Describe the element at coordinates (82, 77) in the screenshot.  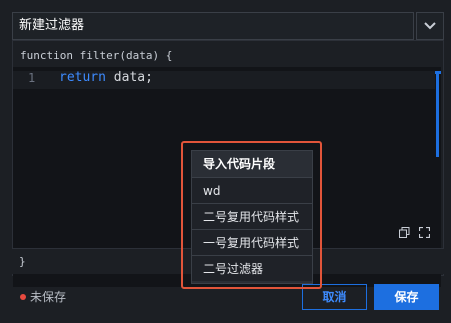
I see `code-keyword: return` at that location.